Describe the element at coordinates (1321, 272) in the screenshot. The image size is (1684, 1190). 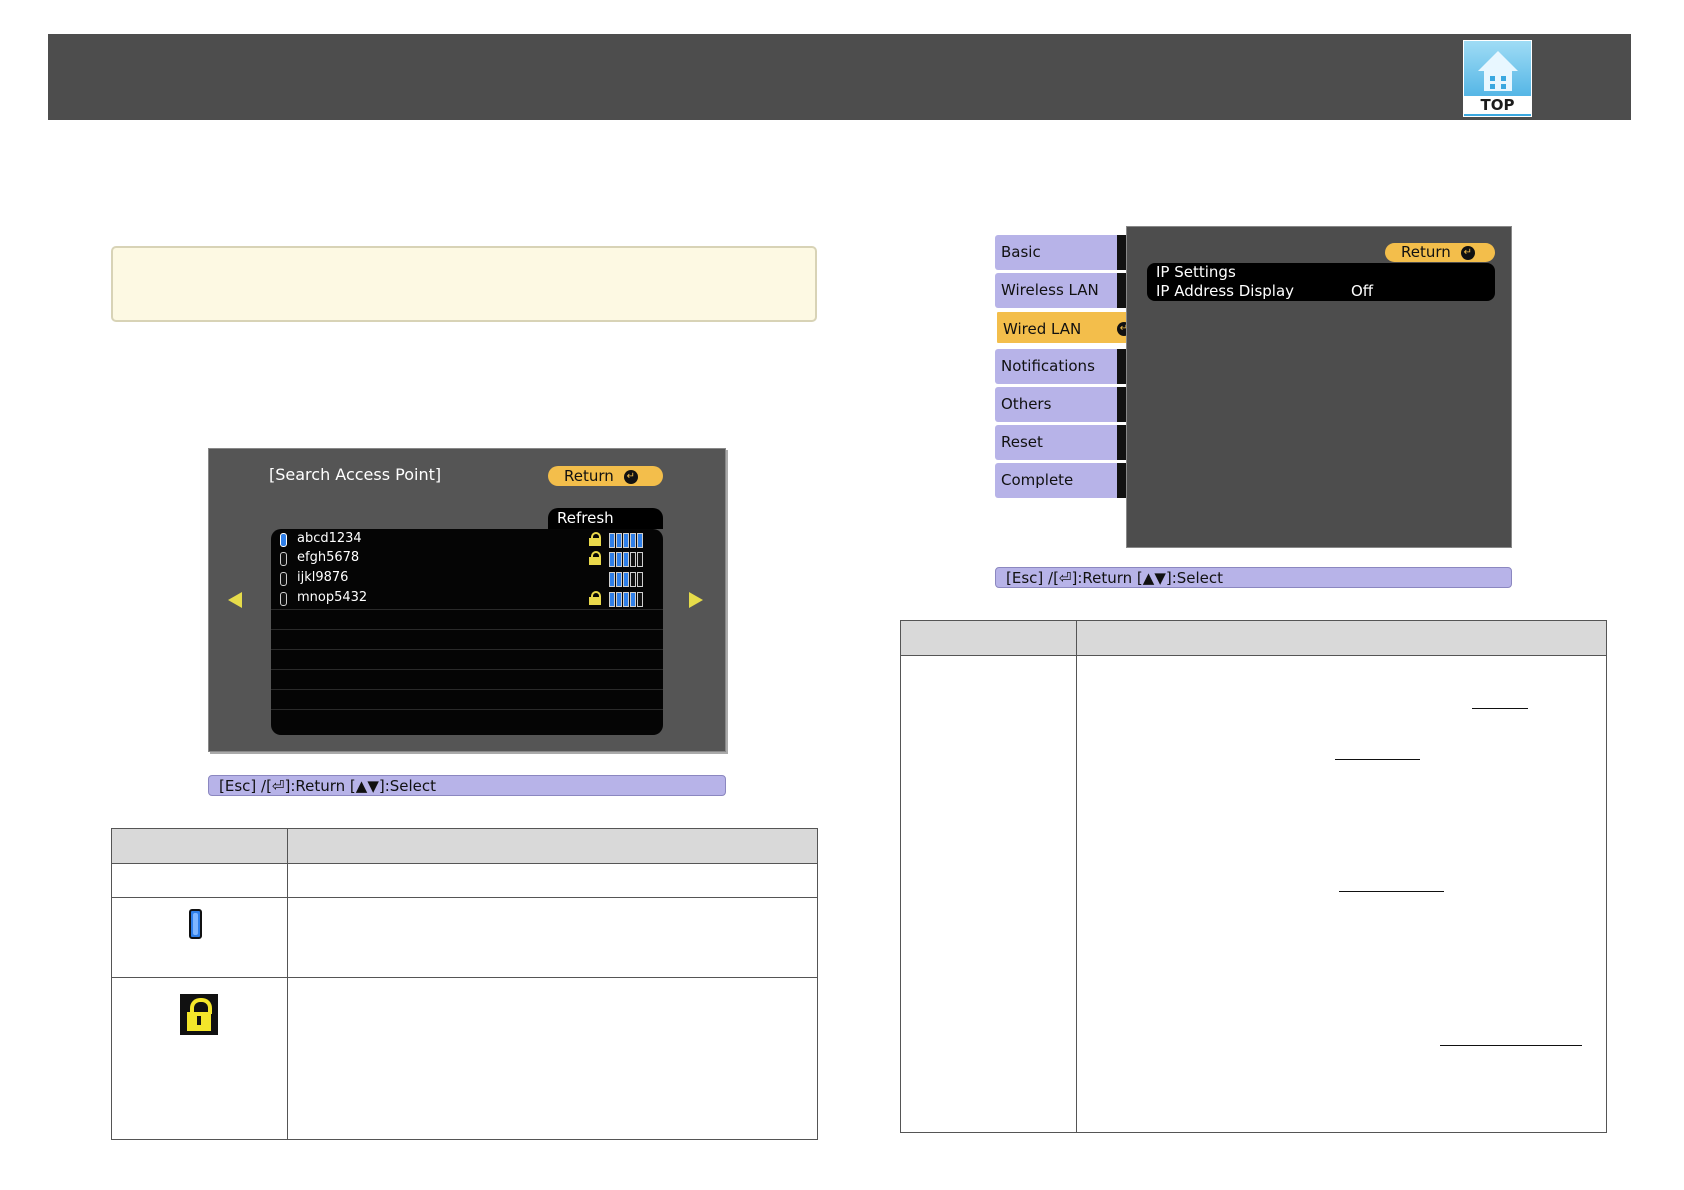
I see `menu-item-ip-settings: IP Settings` at that location.